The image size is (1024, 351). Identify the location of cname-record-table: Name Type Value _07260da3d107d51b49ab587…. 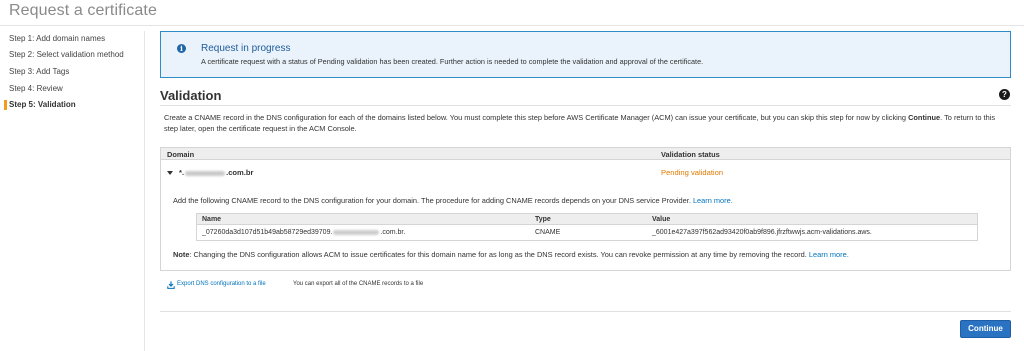
(587, 227).